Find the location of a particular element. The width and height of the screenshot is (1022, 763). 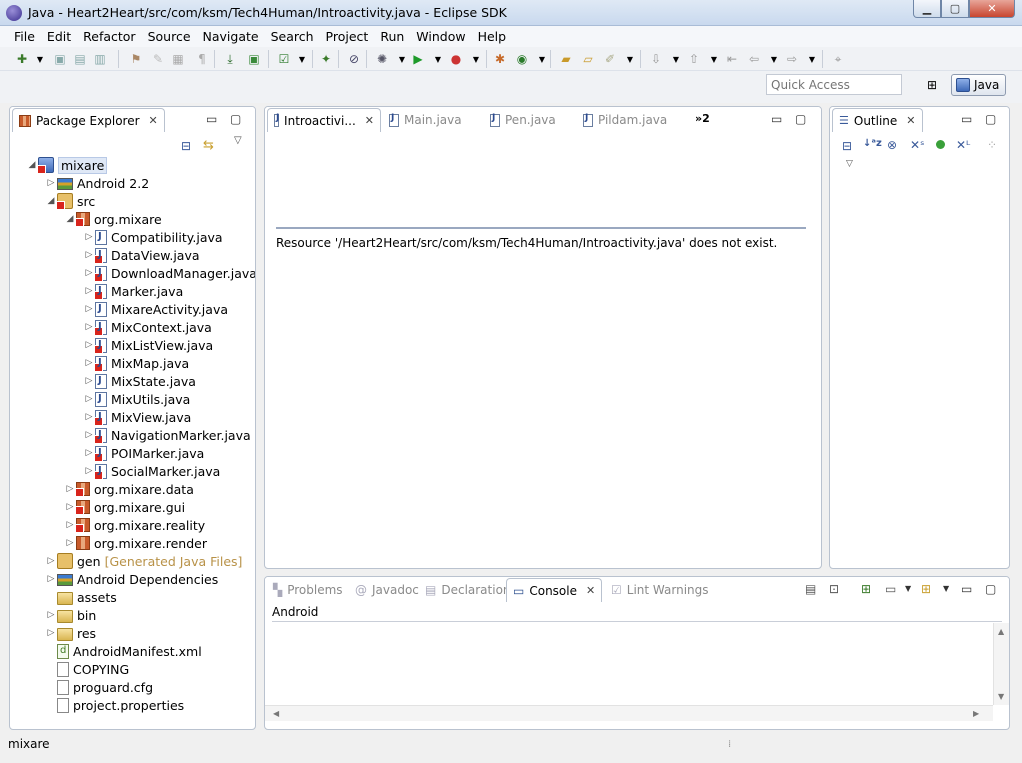

new-package-icon: ✱ is located at coordinates (500, 59).